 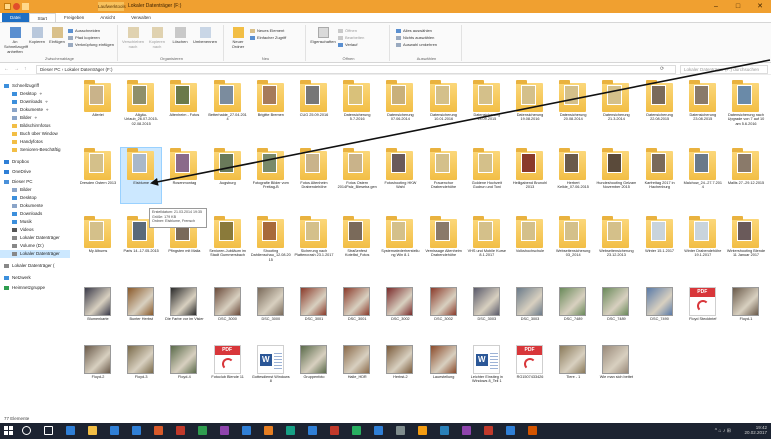 What do you see at coordinates (716, 6) in the screenshot?
I see `minimize-button: –` at bounding box center [716, 6].